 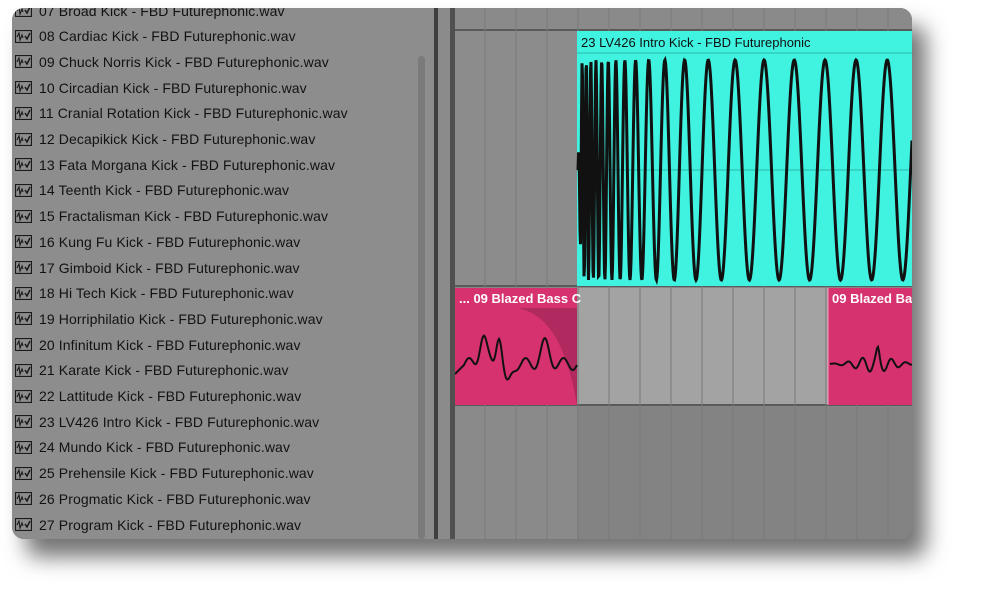 What do you see at coordinates (169, 267) in the screenshot?
I see `file-name: 17 Gimboid Kick - FBD Futurephonic.wav` at bounding box center [169, 267].